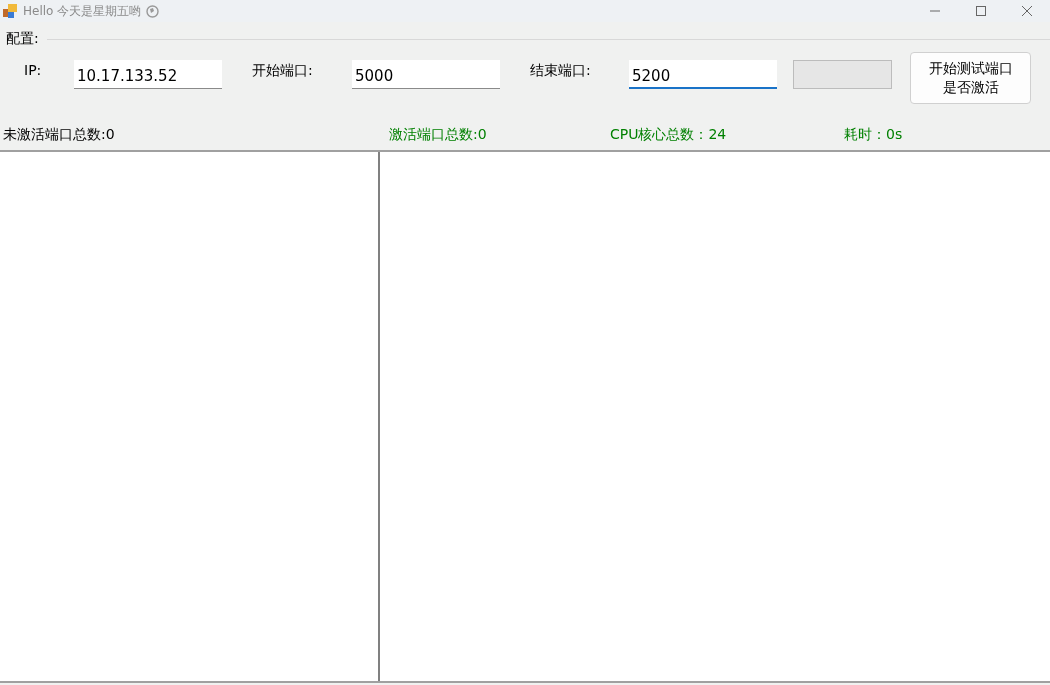 The image size is (1050, 685). Describe the element at coordinates (981, 11) in the screenshot. I see `maximize-icon` at that location.